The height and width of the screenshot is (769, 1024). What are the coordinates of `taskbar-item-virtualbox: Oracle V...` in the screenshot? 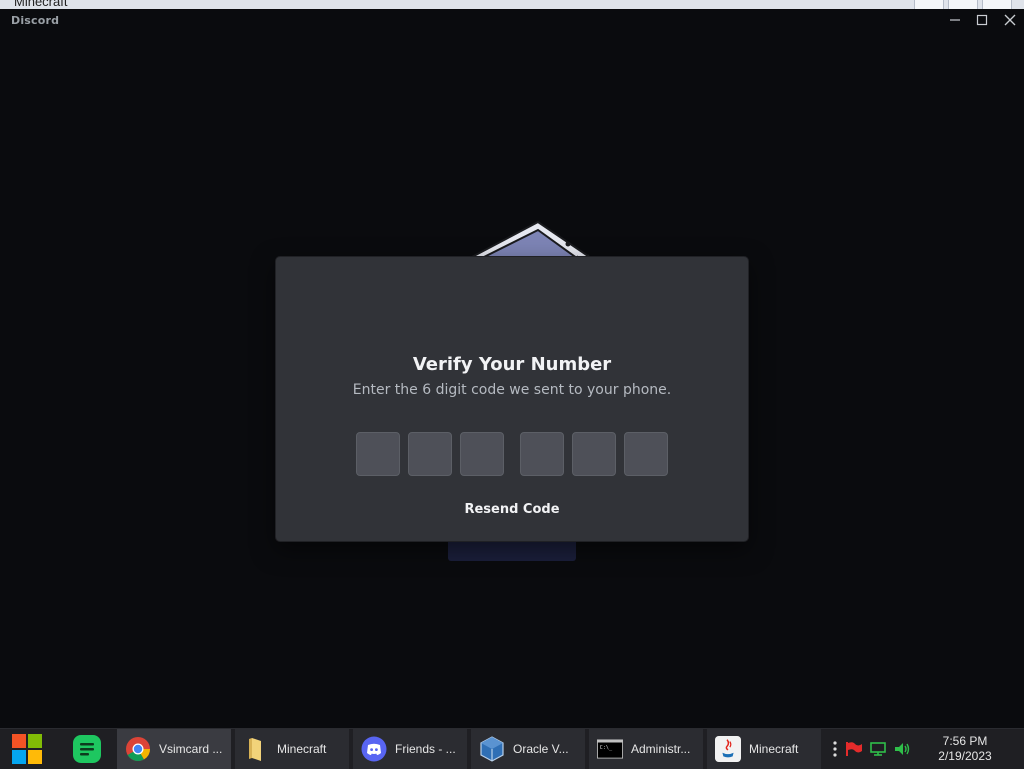 It's located at (528, 749).